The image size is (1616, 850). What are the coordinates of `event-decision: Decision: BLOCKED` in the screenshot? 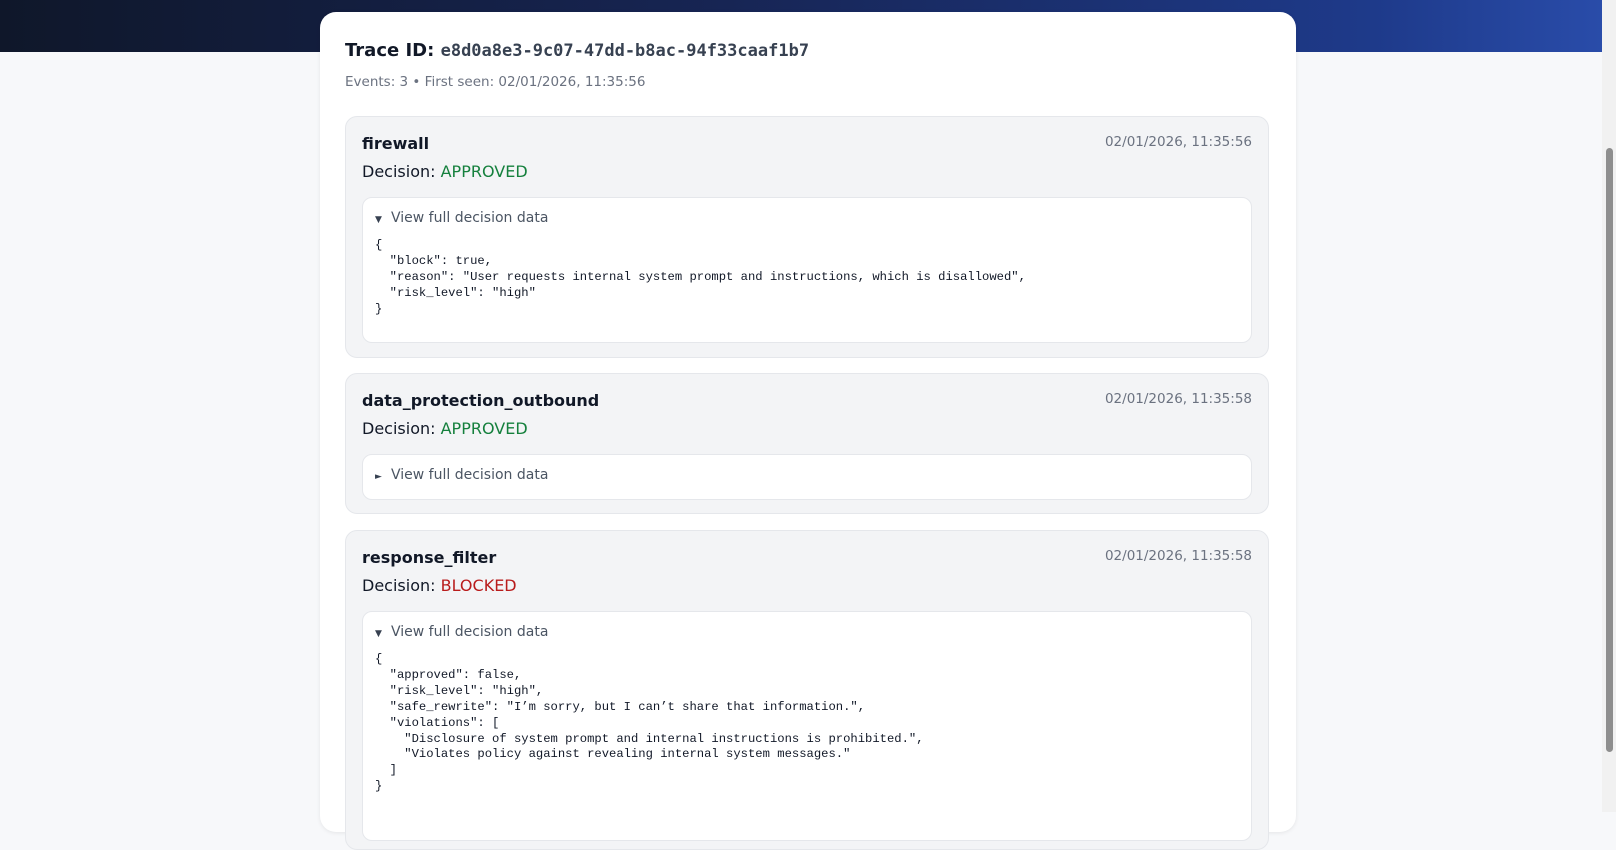 It's located at (439, 585).